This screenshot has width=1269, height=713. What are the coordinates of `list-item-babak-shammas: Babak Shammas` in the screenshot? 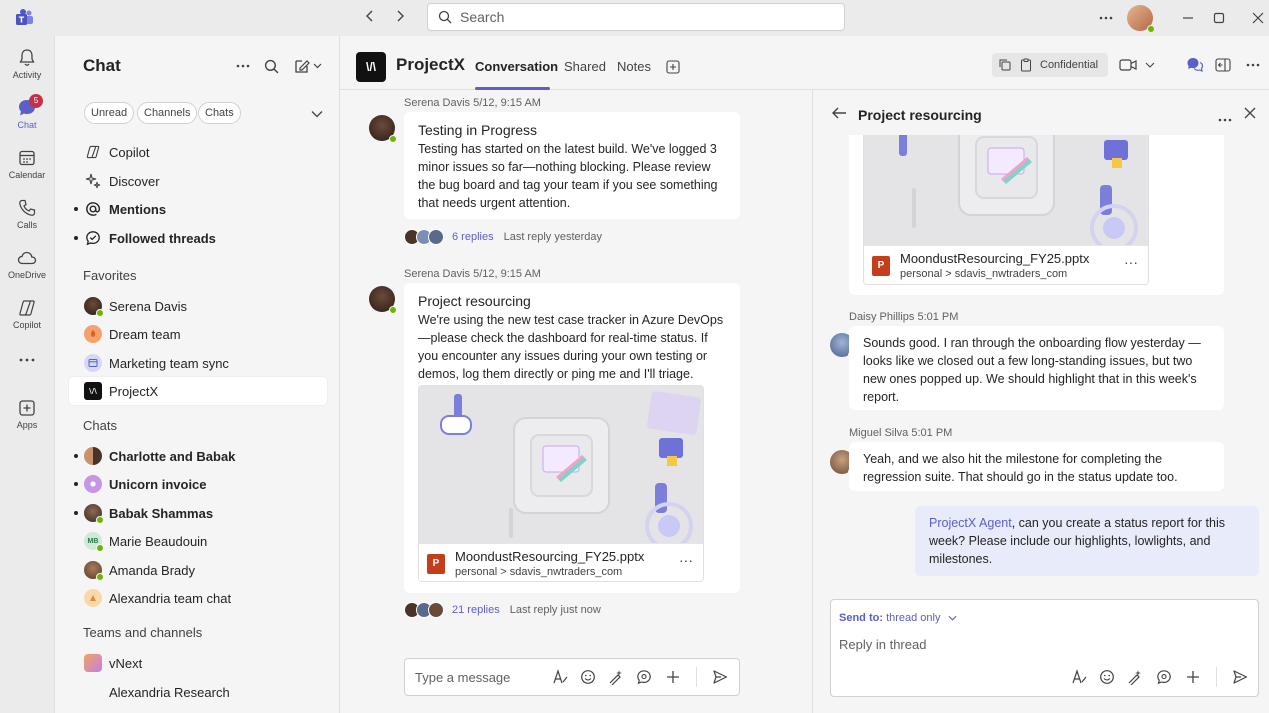 It's located at (198, 513).